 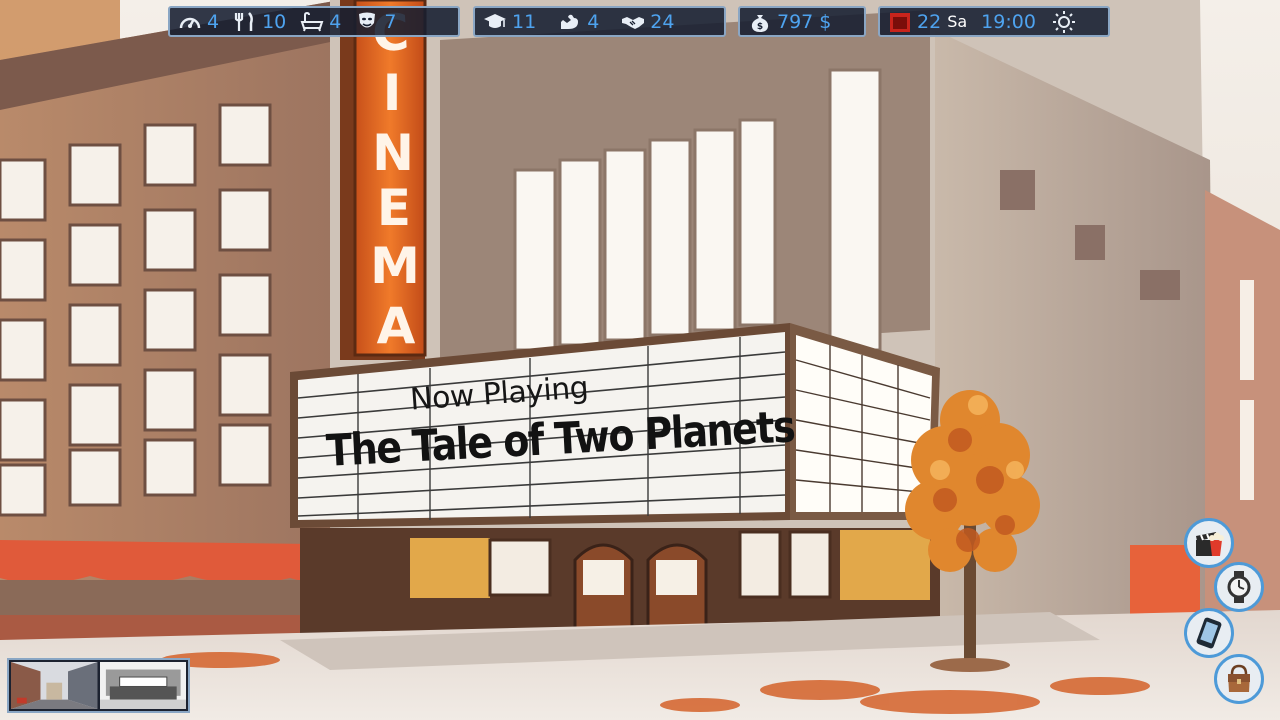 I want to click on hygiene-value: 4, so click(x=335, y=21).